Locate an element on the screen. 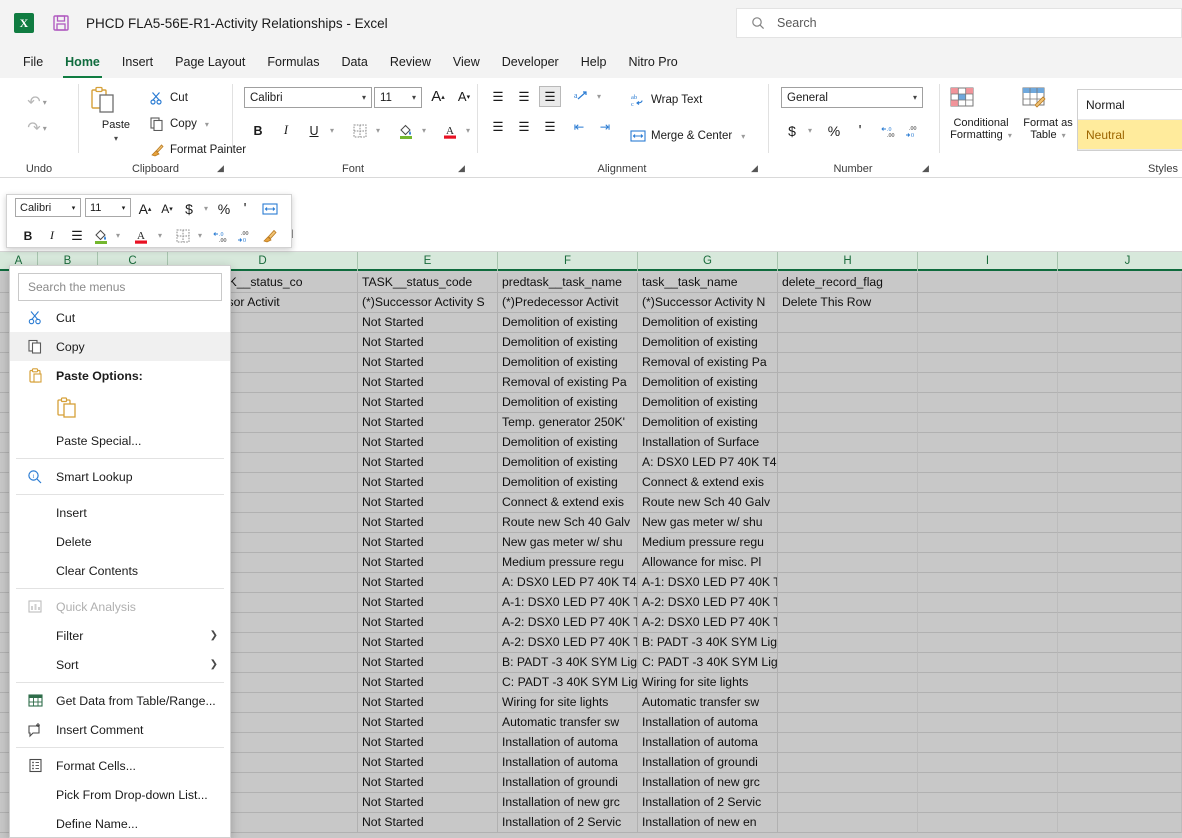 The width and height of the screenshot is (1182, 838). column-header-E: E is located at coordinates (428, 261).